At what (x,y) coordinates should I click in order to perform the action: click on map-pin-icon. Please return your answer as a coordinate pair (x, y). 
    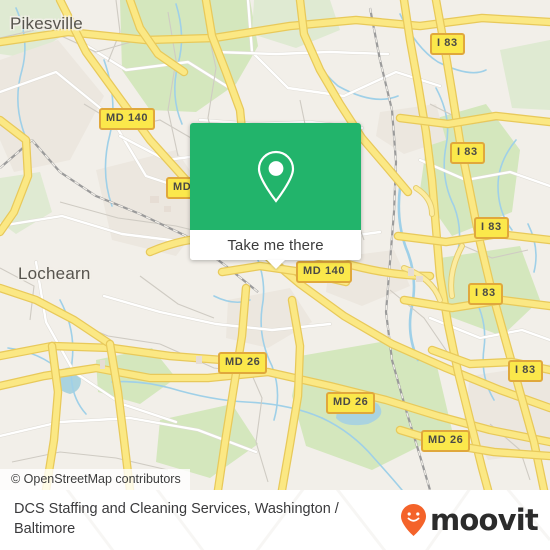
    Looking at the image, I should click on (275, 176).